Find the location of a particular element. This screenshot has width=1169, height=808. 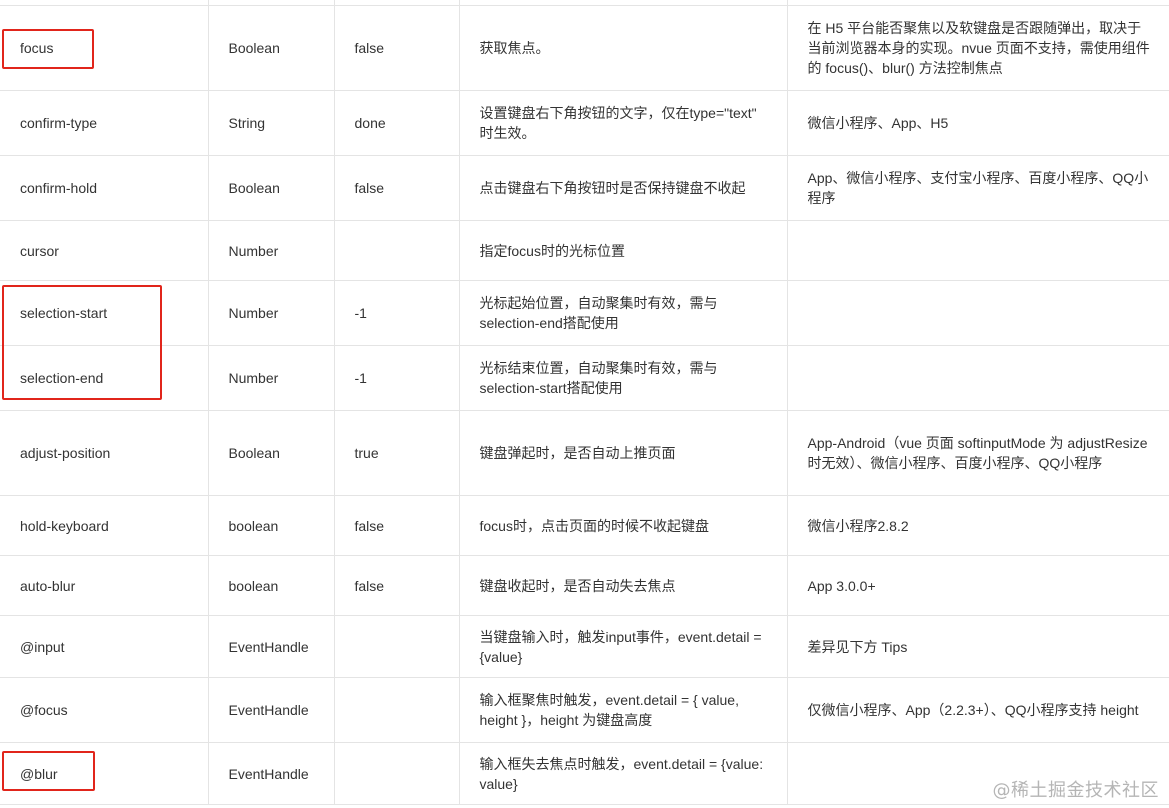

cell-desc: 光标结束位置，自动聚集时有效，需与selection-start搭配使用 is located at coordinates (622, 378).